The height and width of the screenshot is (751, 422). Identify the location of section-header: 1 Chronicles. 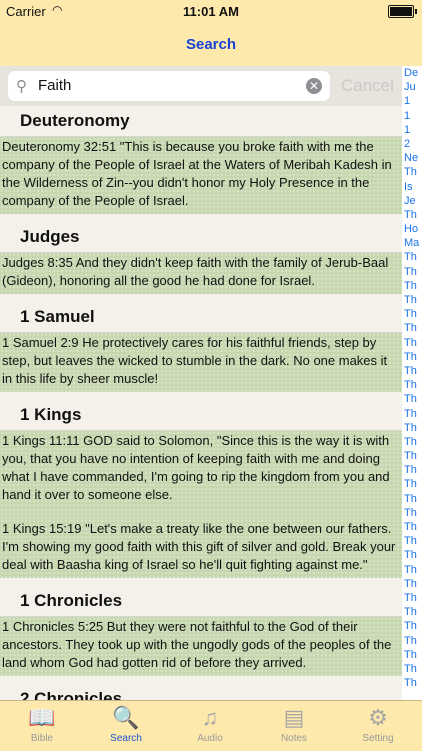
(201, 601).